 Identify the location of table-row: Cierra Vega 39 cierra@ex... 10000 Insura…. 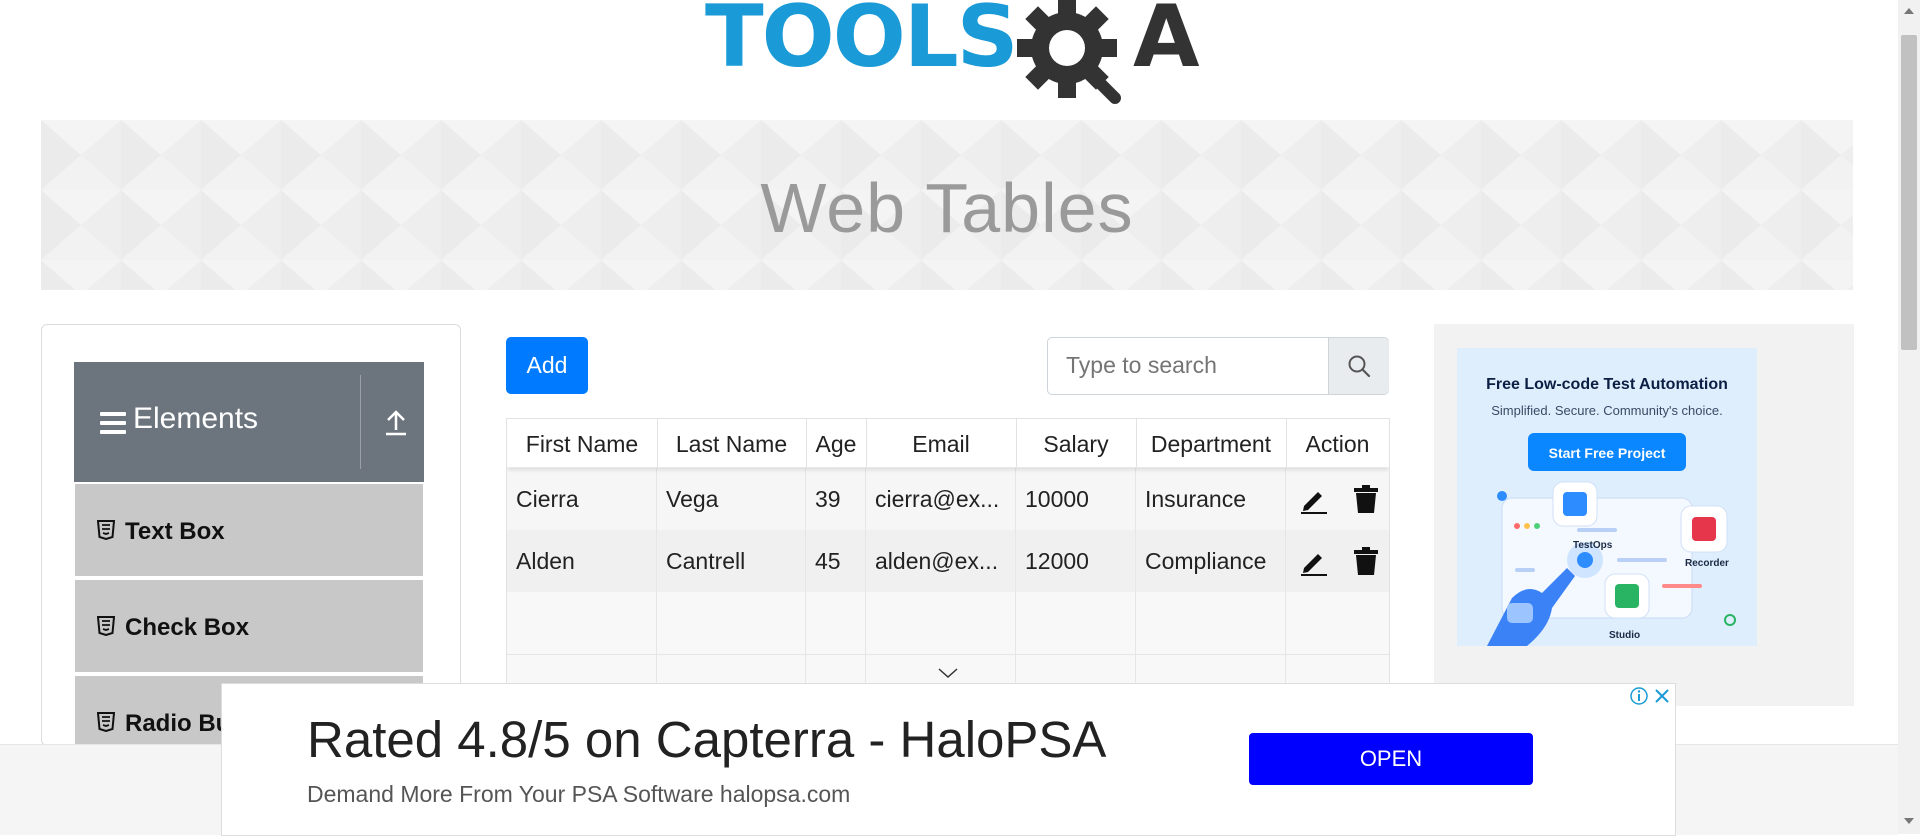
(948, 499).